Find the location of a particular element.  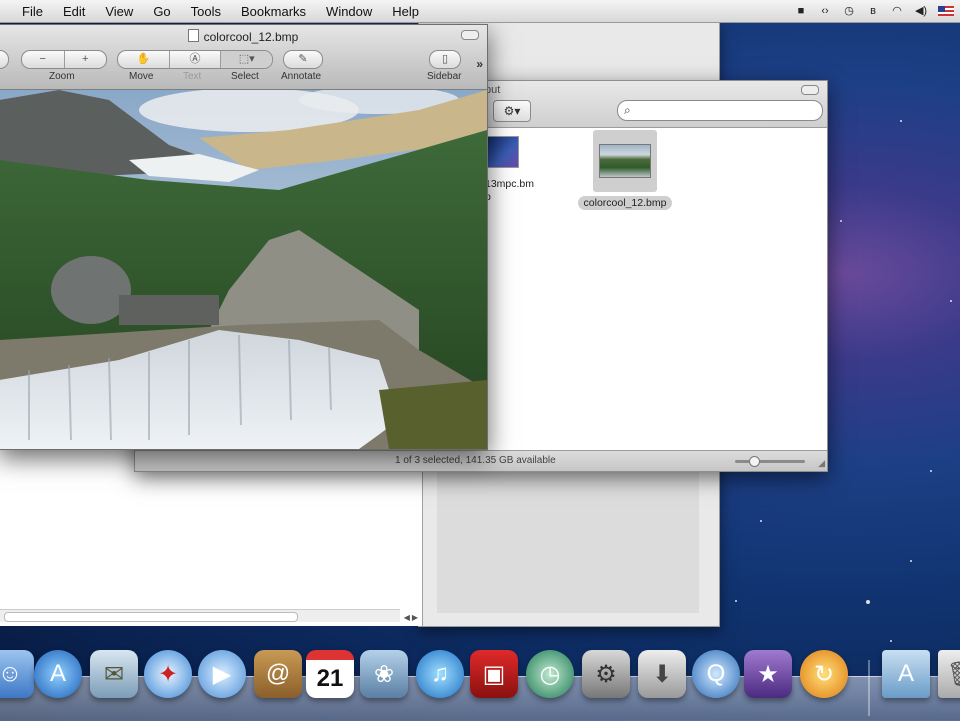

calendar-dock-icon: 21 is located at coordinates (330, 674).